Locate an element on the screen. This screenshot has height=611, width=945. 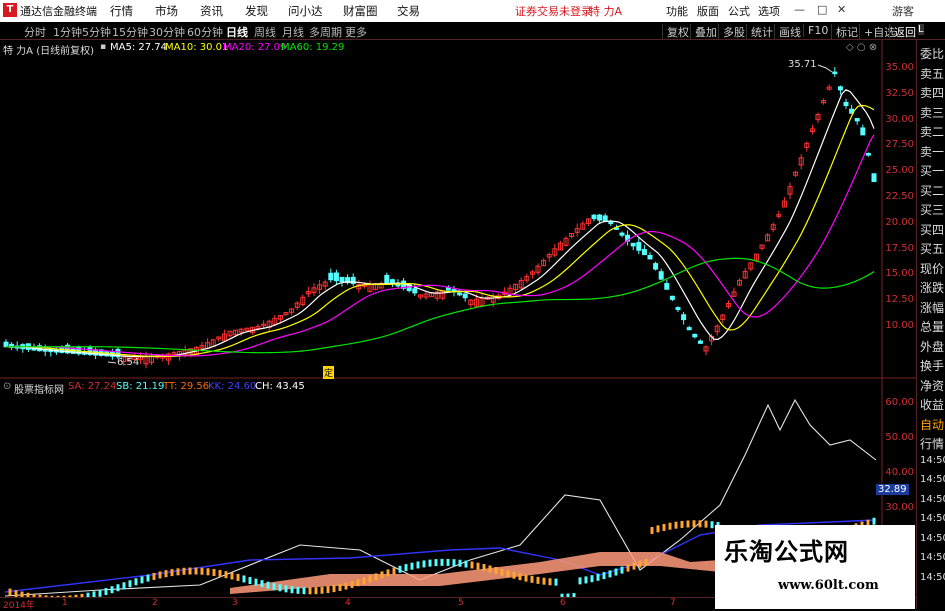
panel-label-19: 自动 is located at coordinates (932, 424).